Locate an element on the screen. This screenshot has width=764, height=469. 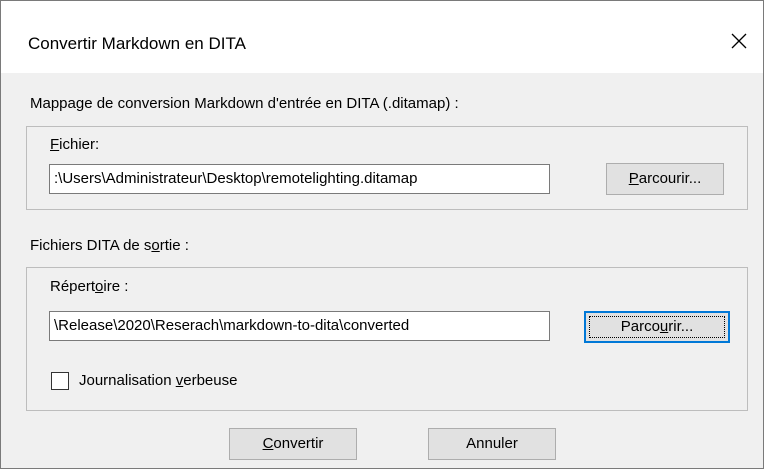
dialog-title: Convertir Markdown en DITA is located at coordinates (137, 43).